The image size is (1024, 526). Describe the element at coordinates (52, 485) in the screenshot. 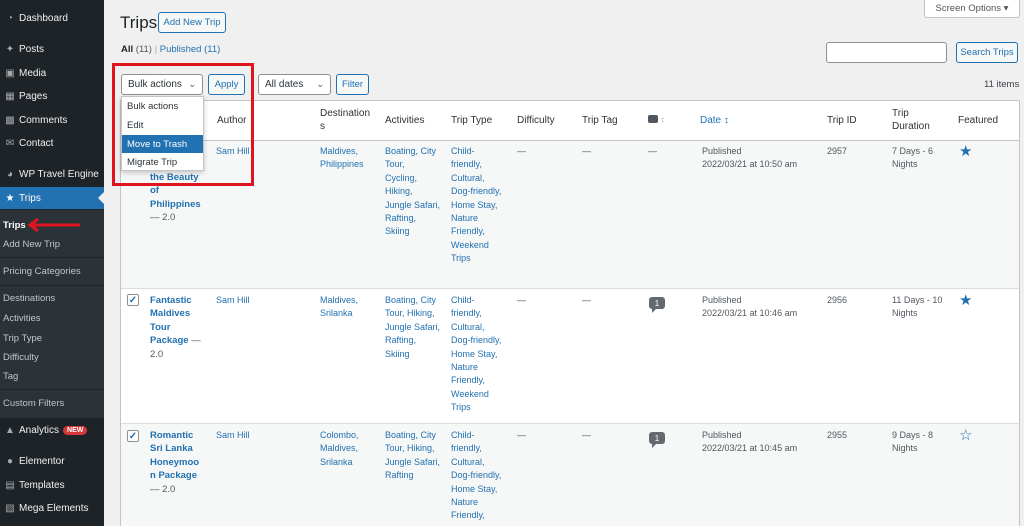

I see `sidebar-item-templates: ▤ Templates` at that location.